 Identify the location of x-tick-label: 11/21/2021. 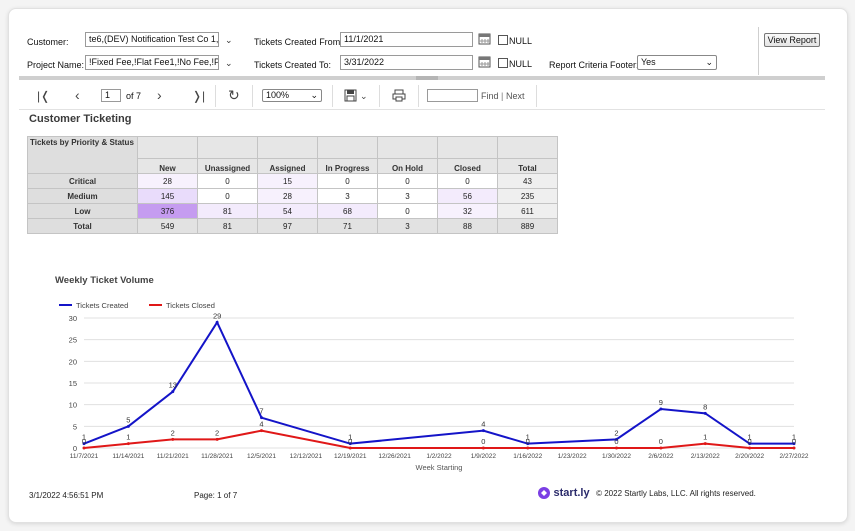
(173, 456).